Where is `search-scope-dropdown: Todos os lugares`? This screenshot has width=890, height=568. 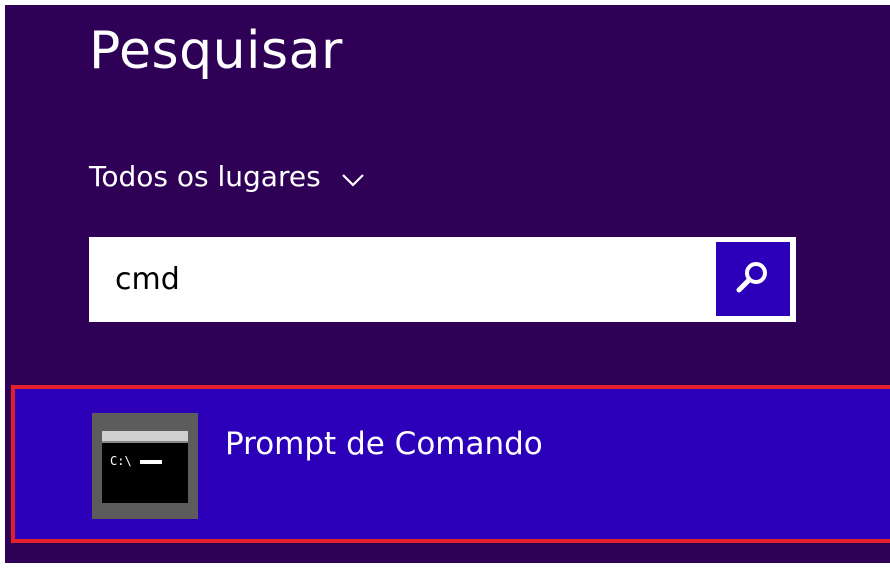
search-scope-dropdown: Todos os lugares is located at coordinates (227, 177).